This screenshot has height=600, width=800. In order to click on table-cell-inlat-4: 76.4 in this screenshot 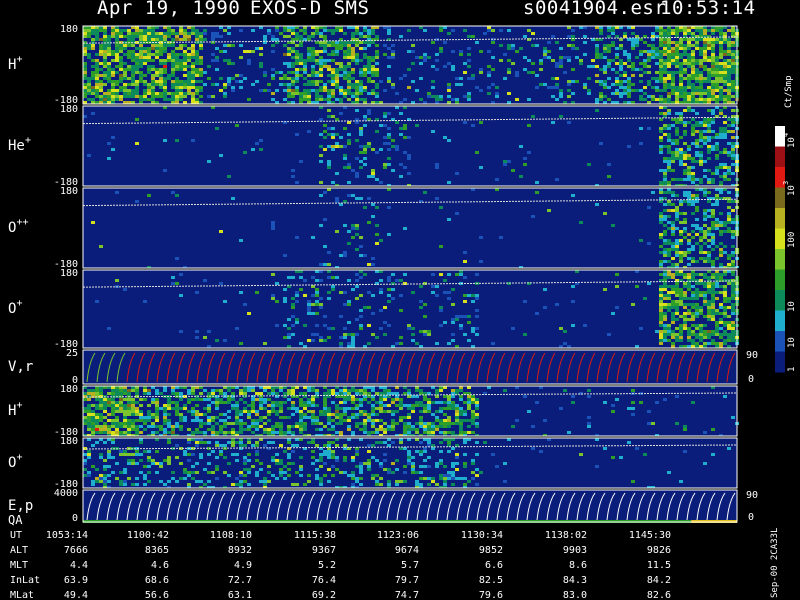, I will do `click(324, 580)`.